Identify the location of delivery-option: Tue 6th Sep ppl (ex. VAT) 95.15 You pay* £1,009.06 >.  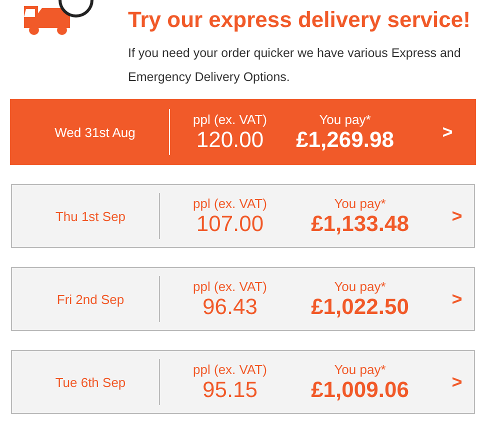
(243, 382).